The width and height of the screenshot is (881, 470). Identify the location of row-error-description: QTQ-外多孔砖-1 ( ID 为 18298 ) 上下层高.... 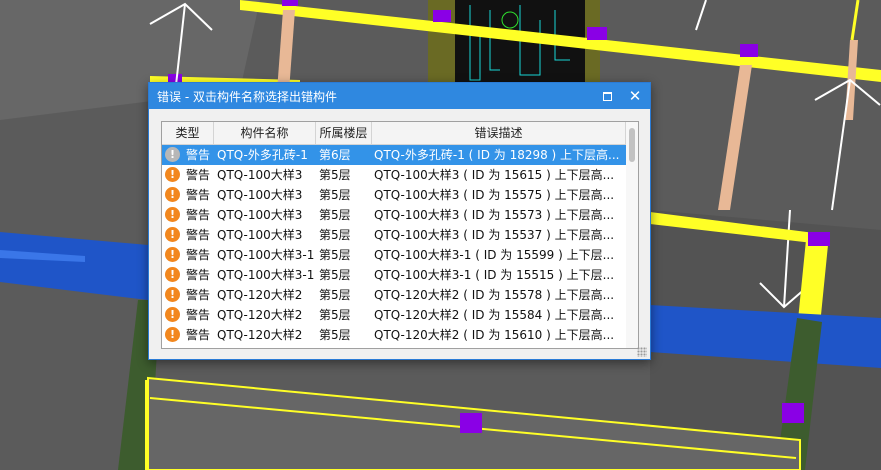
(497, 155).